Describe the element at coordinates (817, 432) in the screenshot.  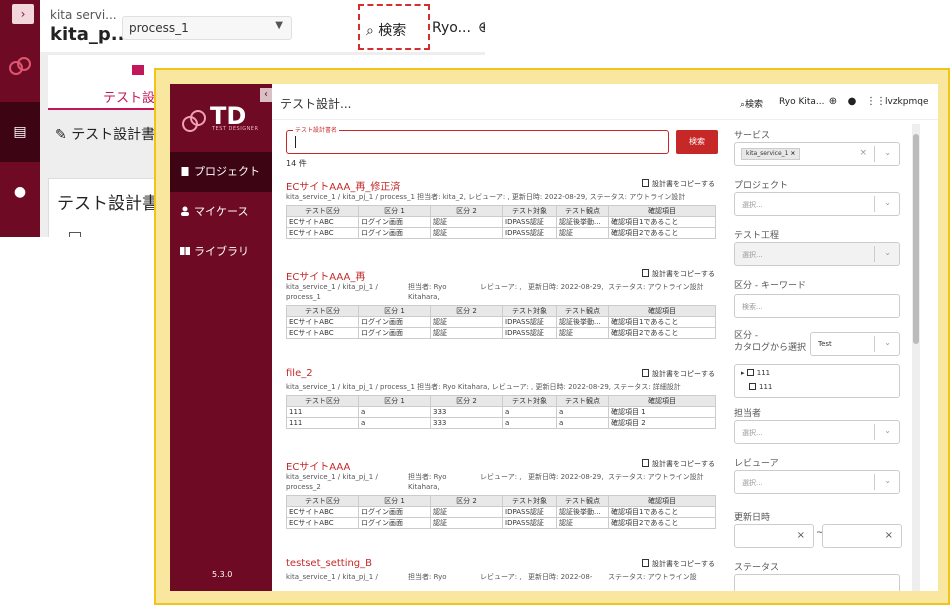
I see `owner-select: 選択... ⌄` at that location.